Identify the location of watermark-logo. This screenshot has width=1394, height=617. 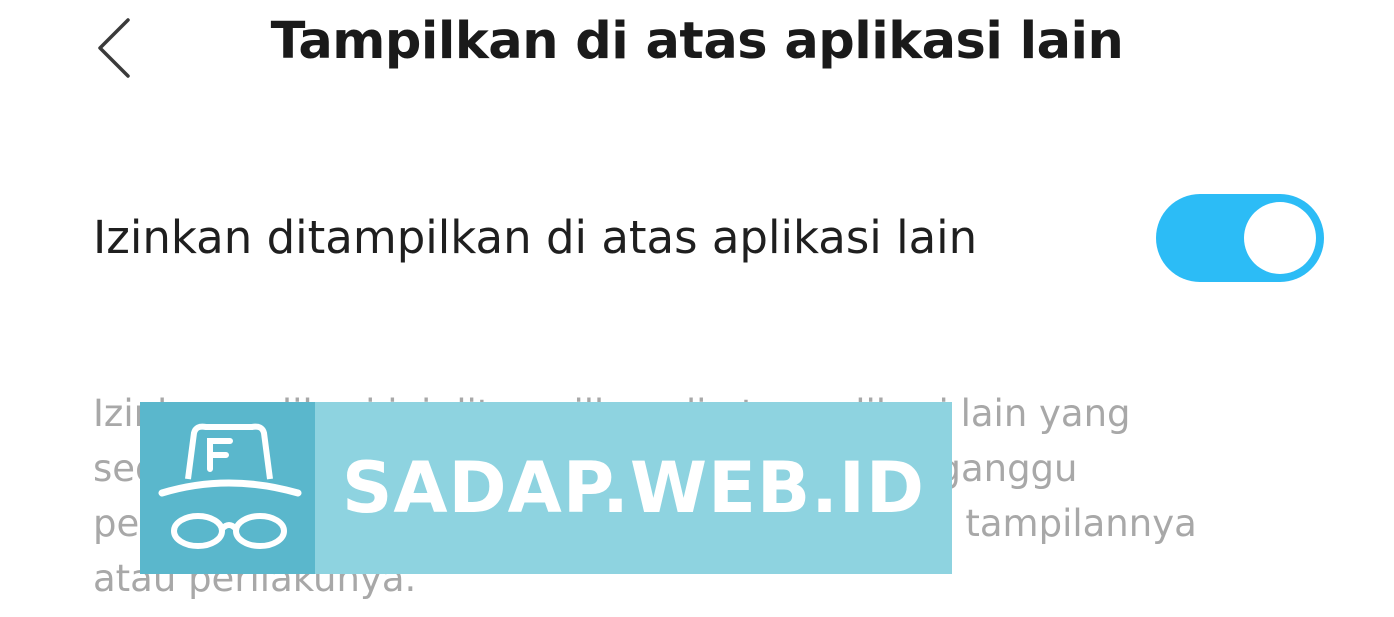
(227, 488).